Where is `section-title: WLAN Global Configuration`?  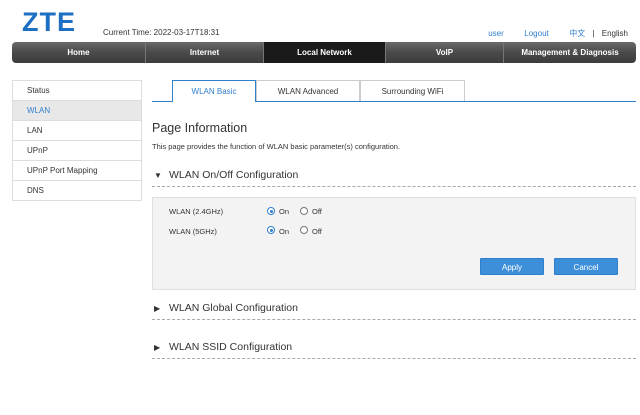
section-title: WLAN Global Configuration is located at coordinates (233, 308).